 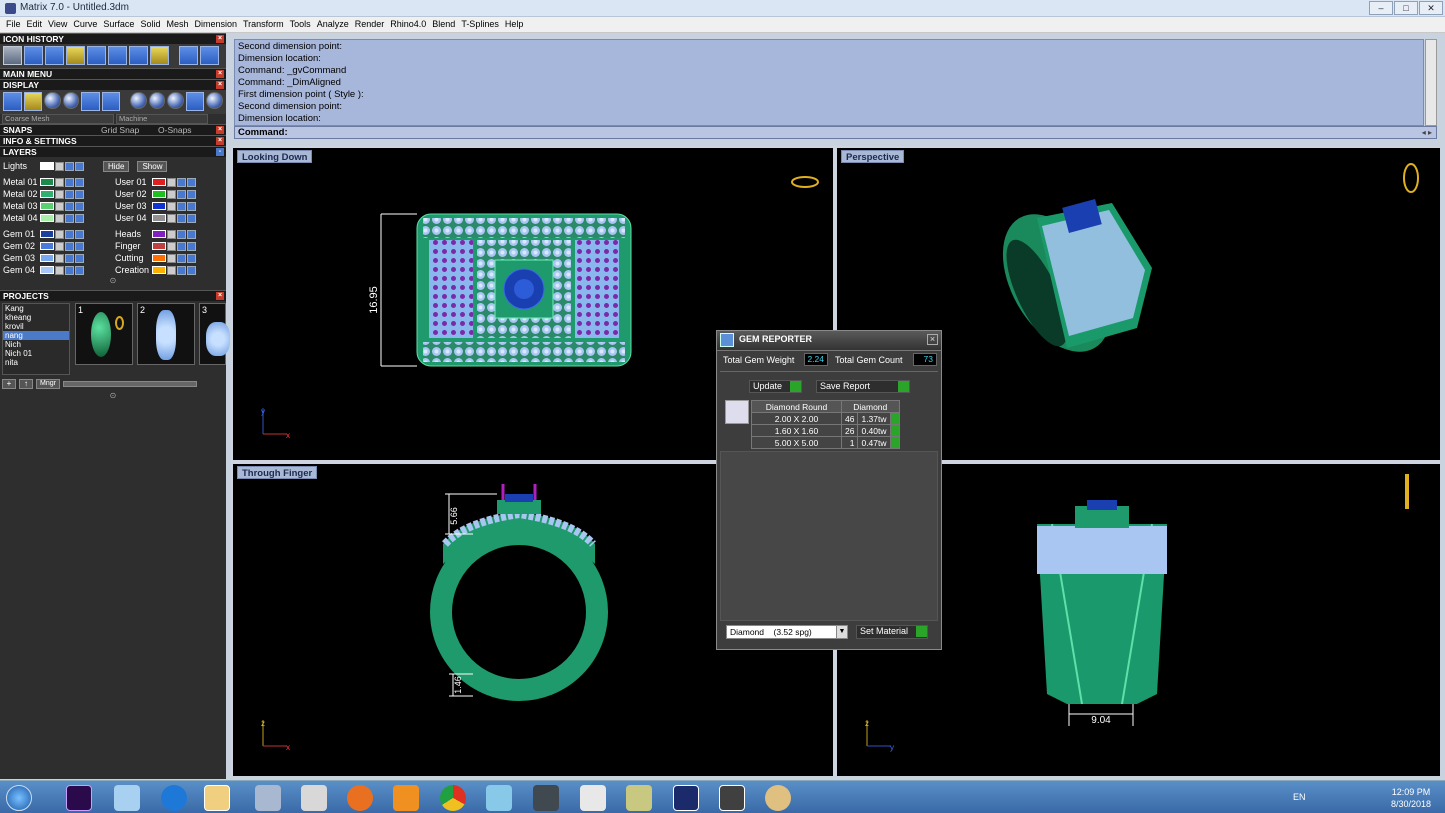 I want to click on ie-icon, so click(x=174, y=798).